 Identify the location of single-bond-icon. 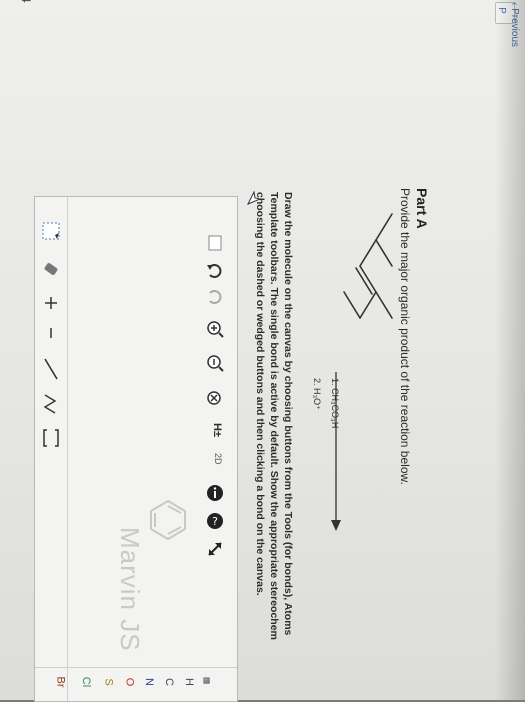
(51, 369).